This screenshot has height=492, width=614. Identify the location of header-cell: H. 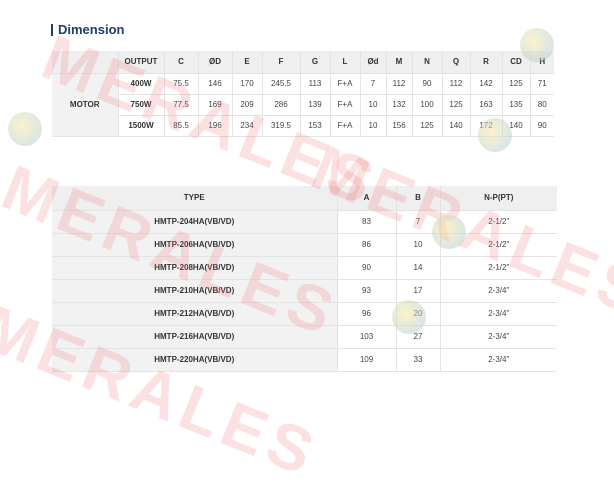
(542, 62).